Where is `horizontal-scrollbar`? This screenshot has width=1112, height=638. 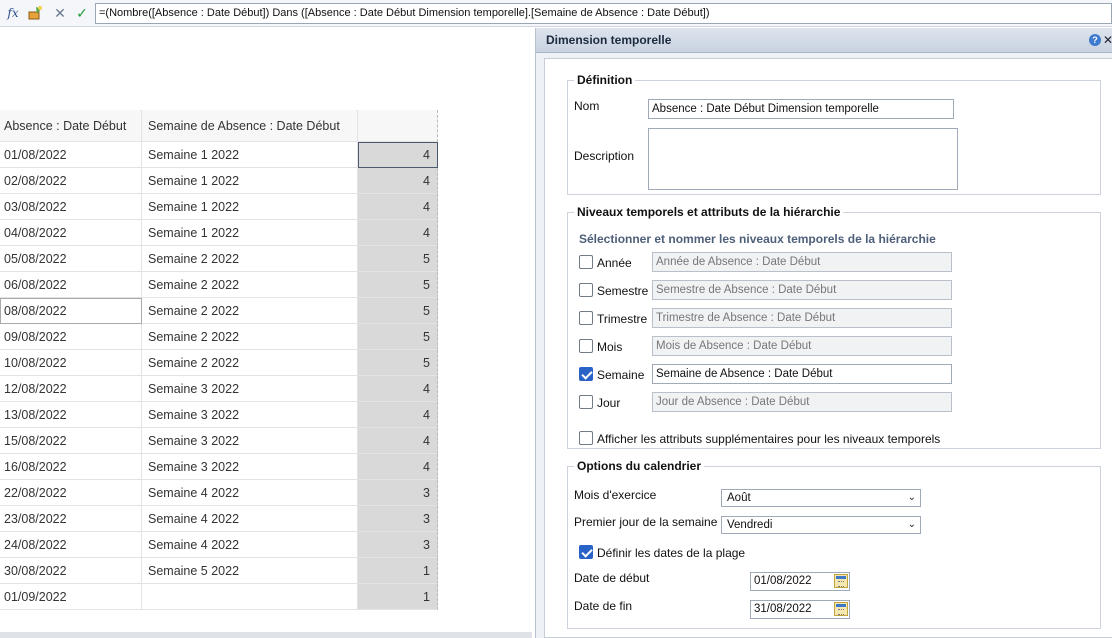 horizontal-scrollbar is located at coordinates (266, 635).